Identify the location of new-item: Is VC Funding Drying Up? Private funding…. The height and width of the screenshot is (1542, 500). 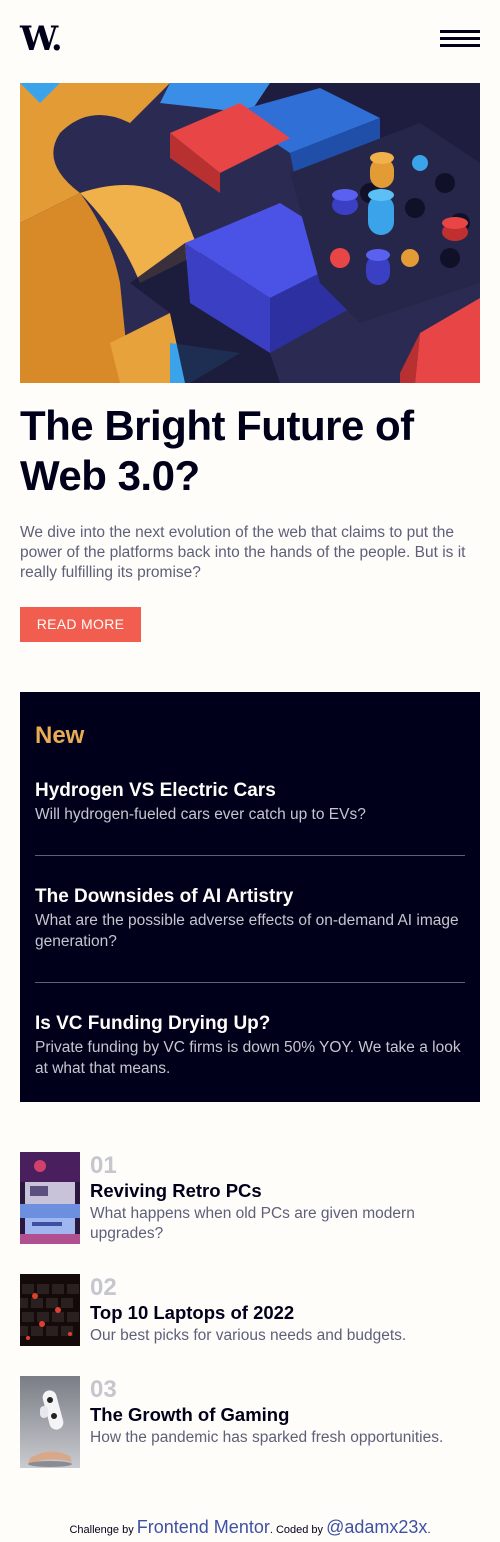
(250, 1046).